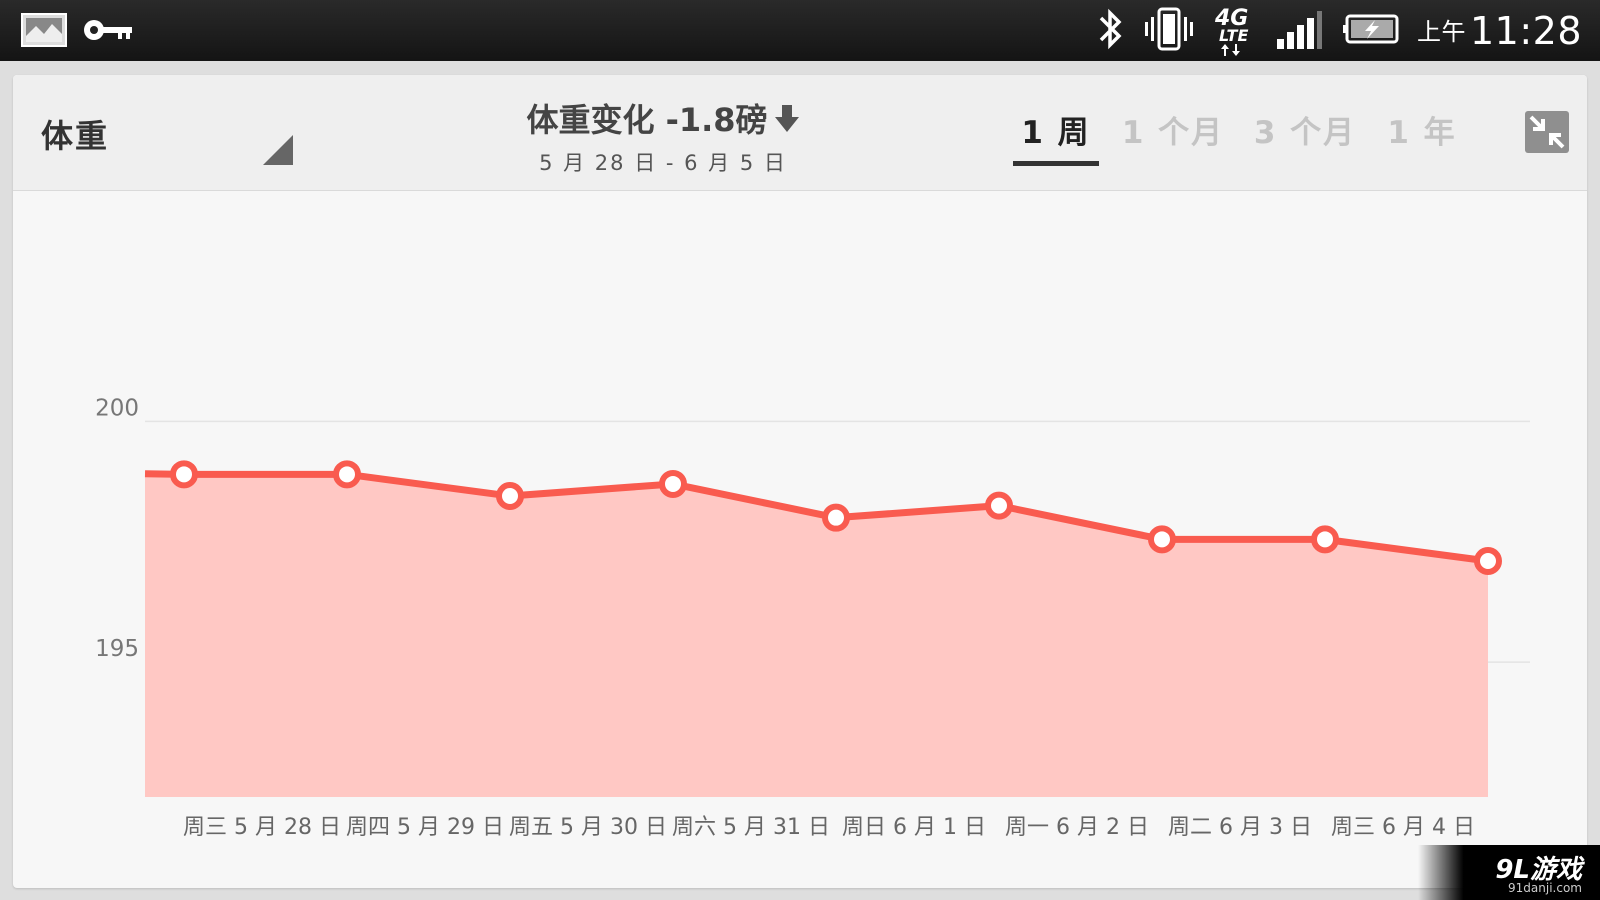 The width and height of the screenshot is (1600, 900). I want to click on watermark-sub: 91danji.com, so click(1545, 888).